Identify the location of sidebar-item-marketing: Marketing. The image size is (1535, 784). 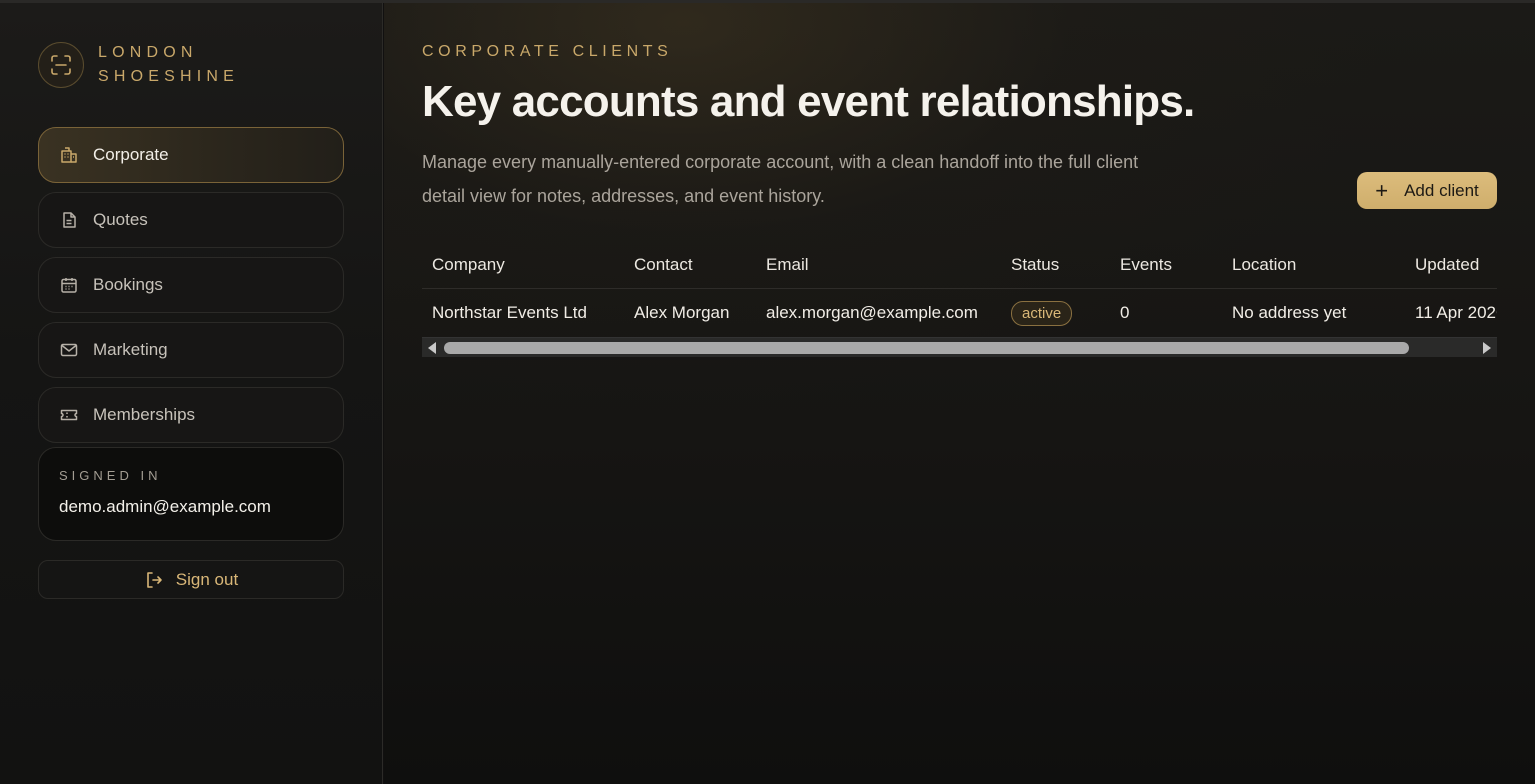
(191, 350).